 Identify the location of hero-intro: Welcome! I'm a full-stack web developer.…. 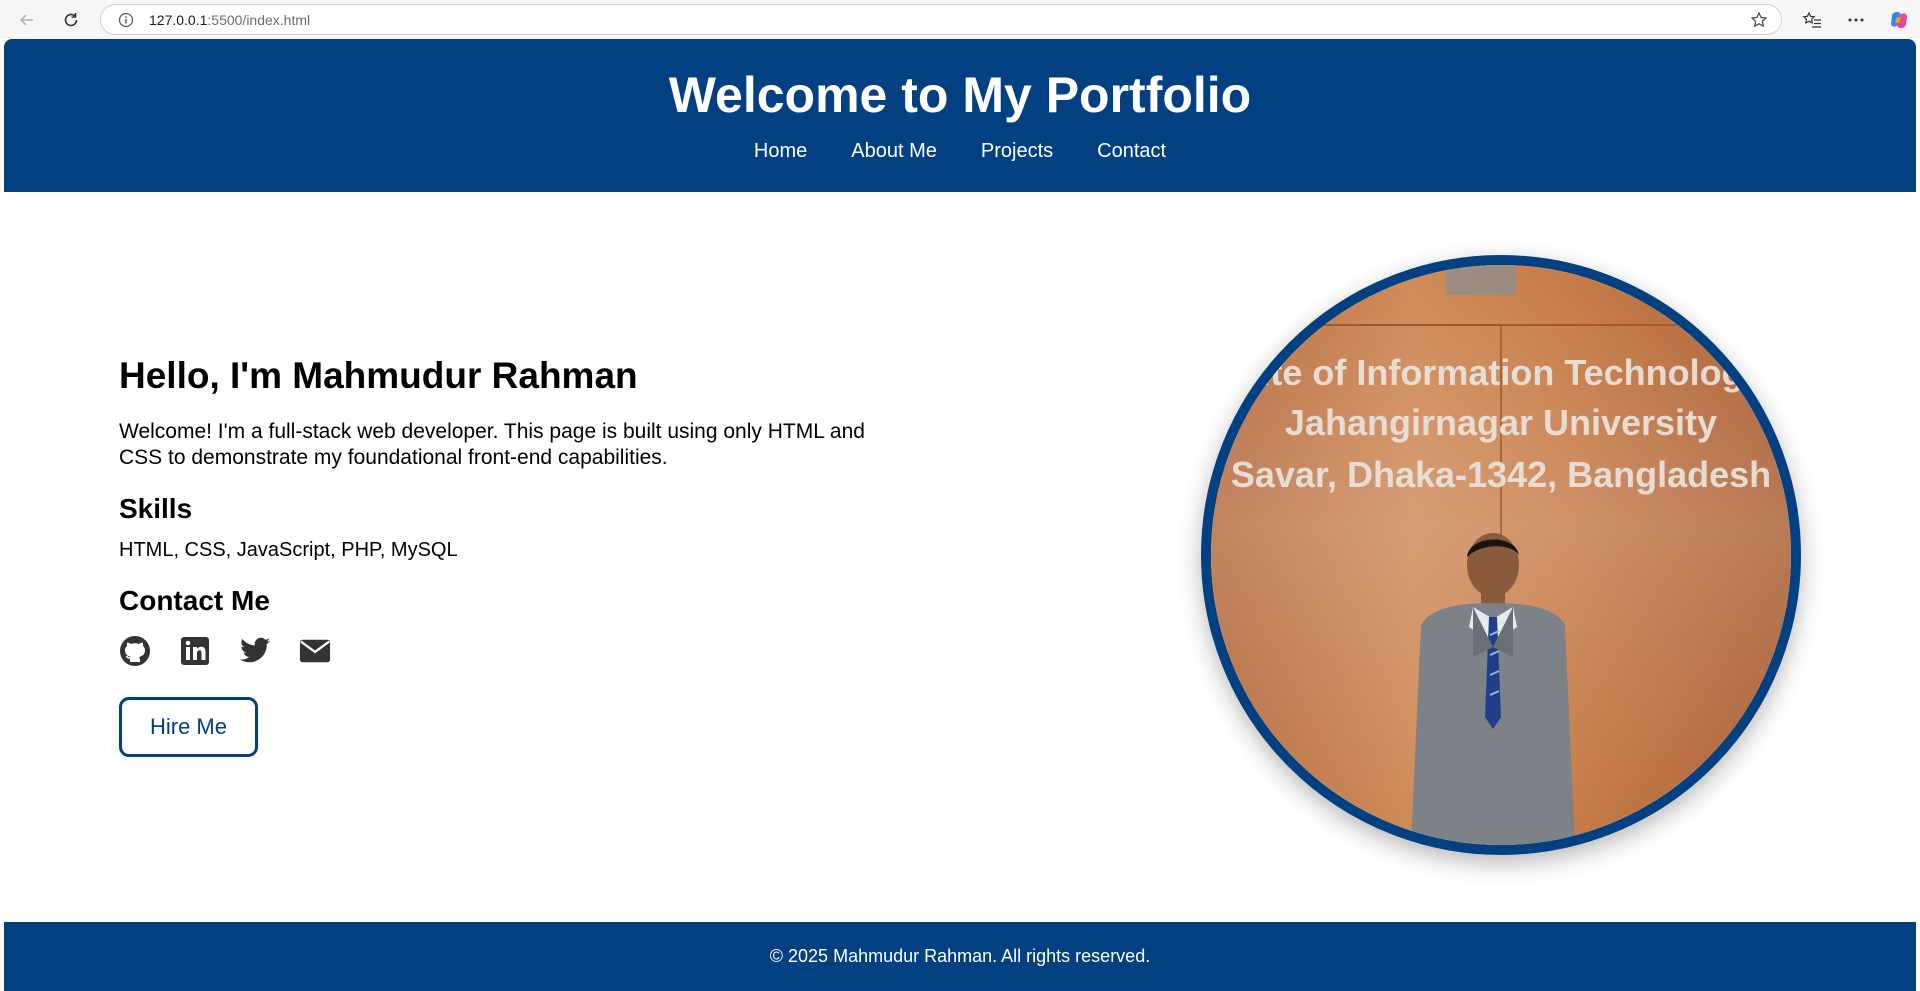
(492, 444).